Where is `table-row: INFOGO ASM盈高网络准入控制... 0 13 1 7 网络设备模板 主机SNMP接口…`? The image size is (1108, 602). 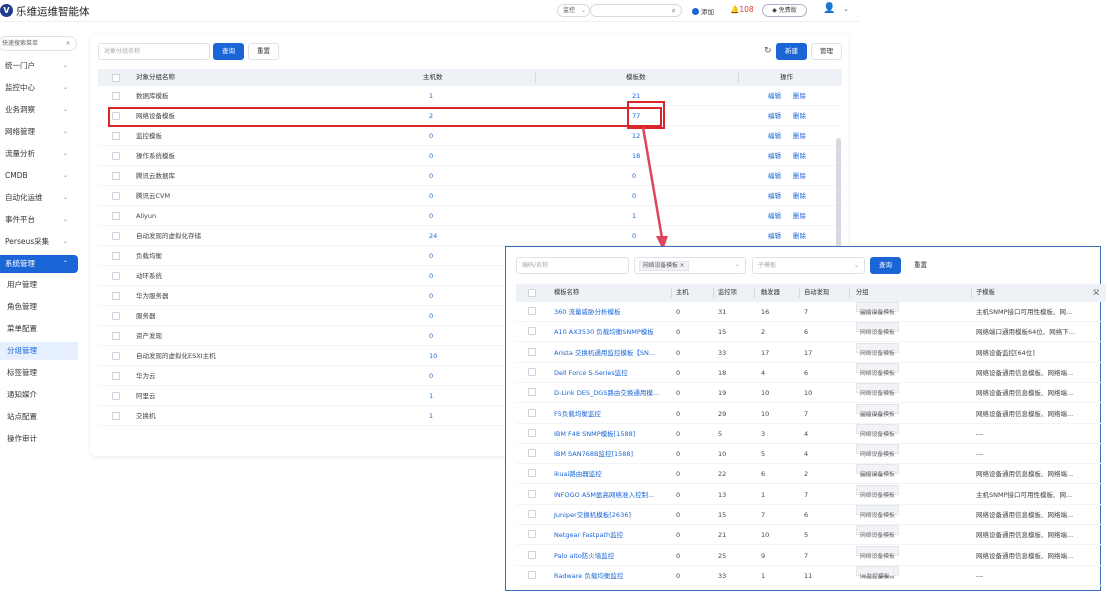
table-row: INFOGO ASM盈高网络准入控制... 0 13 1 7 网络设备模板 主机SNMP接口… is located at coordinates (811, 494).